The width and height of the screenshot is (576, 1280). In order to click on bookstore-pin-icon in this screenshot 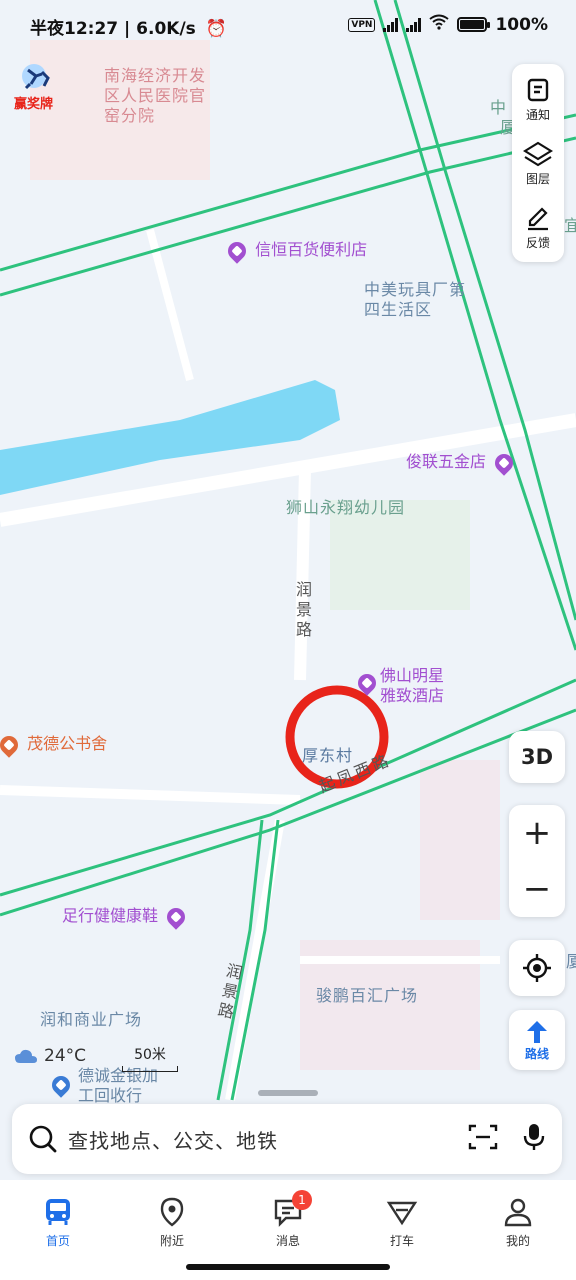, I will do `click(11, 744)`.